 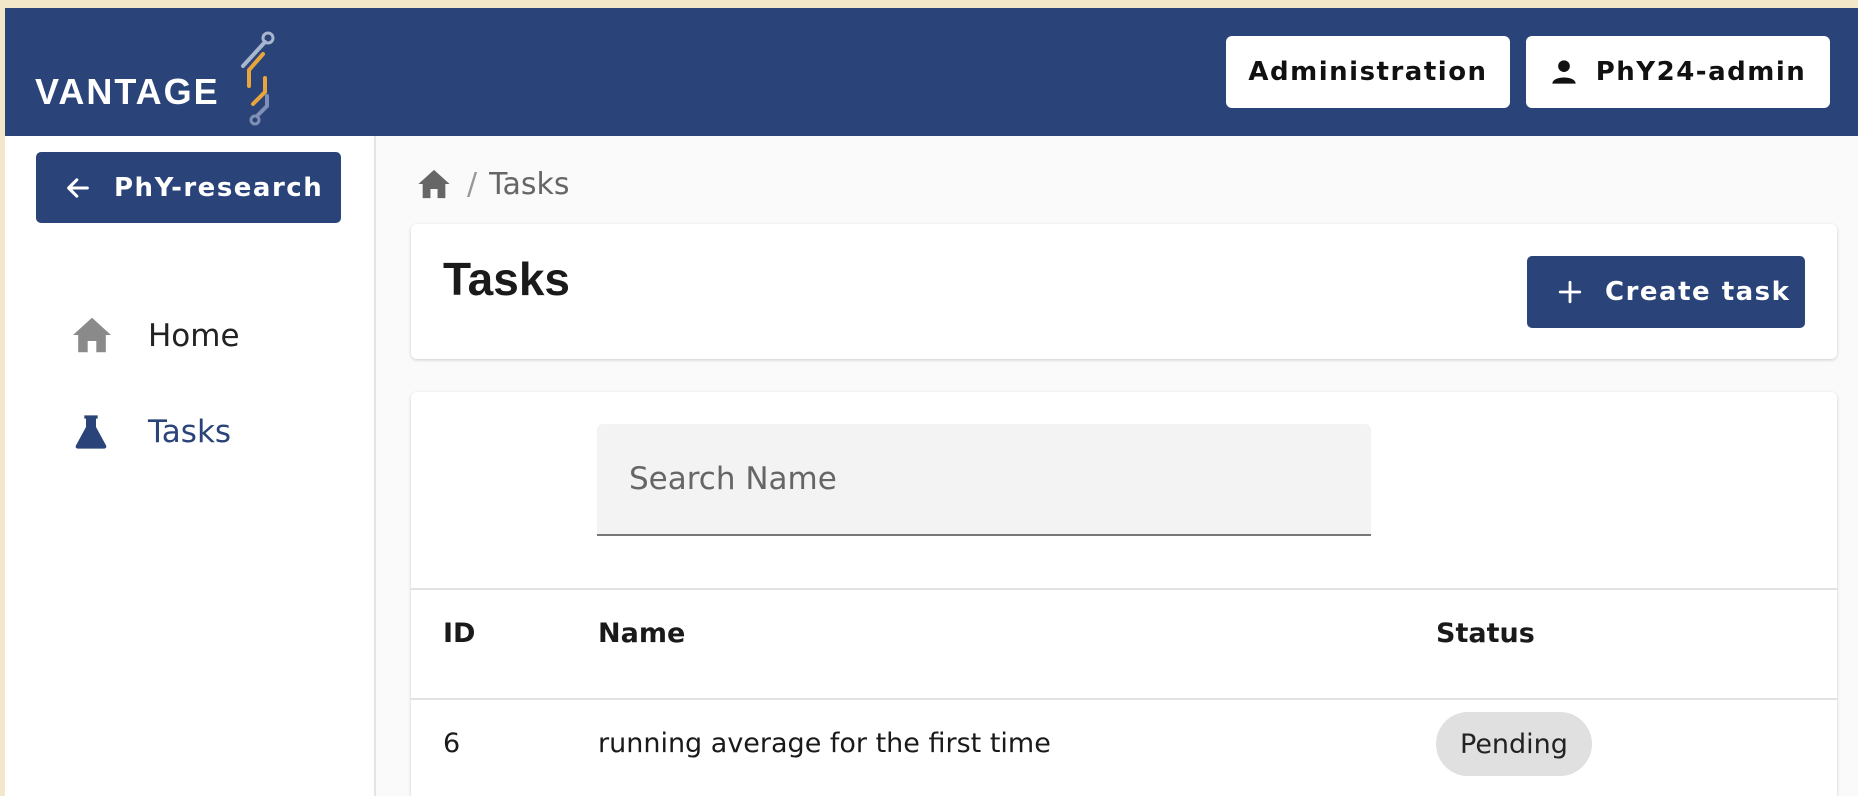 I want to click on column-header-status: Status, so click(x=1485, y=633).